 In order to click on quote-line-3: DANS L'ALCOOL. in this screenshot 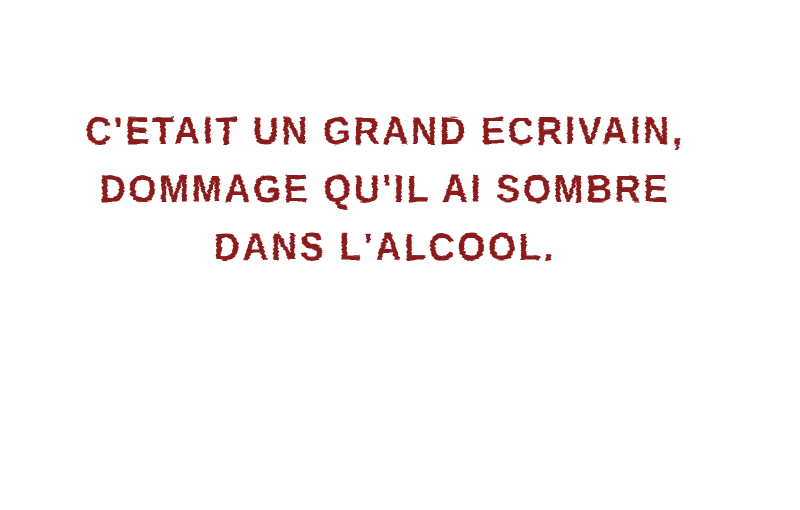, I will do `click(385, 247)`.